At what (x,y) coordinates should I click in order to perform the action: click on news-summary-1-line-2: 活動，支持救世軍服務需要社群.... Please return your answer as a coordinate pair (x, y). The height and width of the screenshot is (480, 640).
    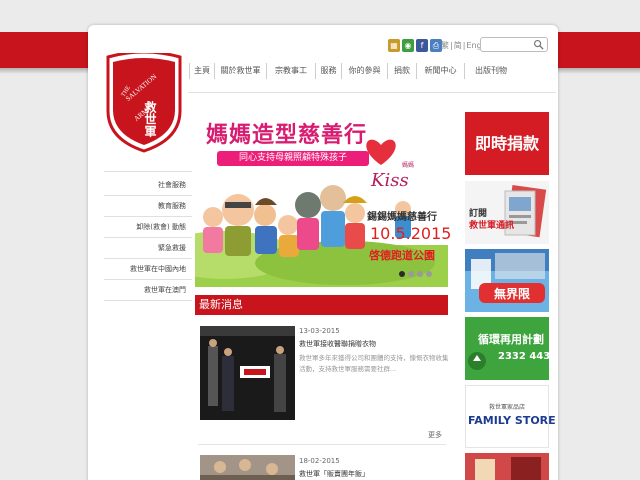
    Looking at the image, I should click on (348, 369).